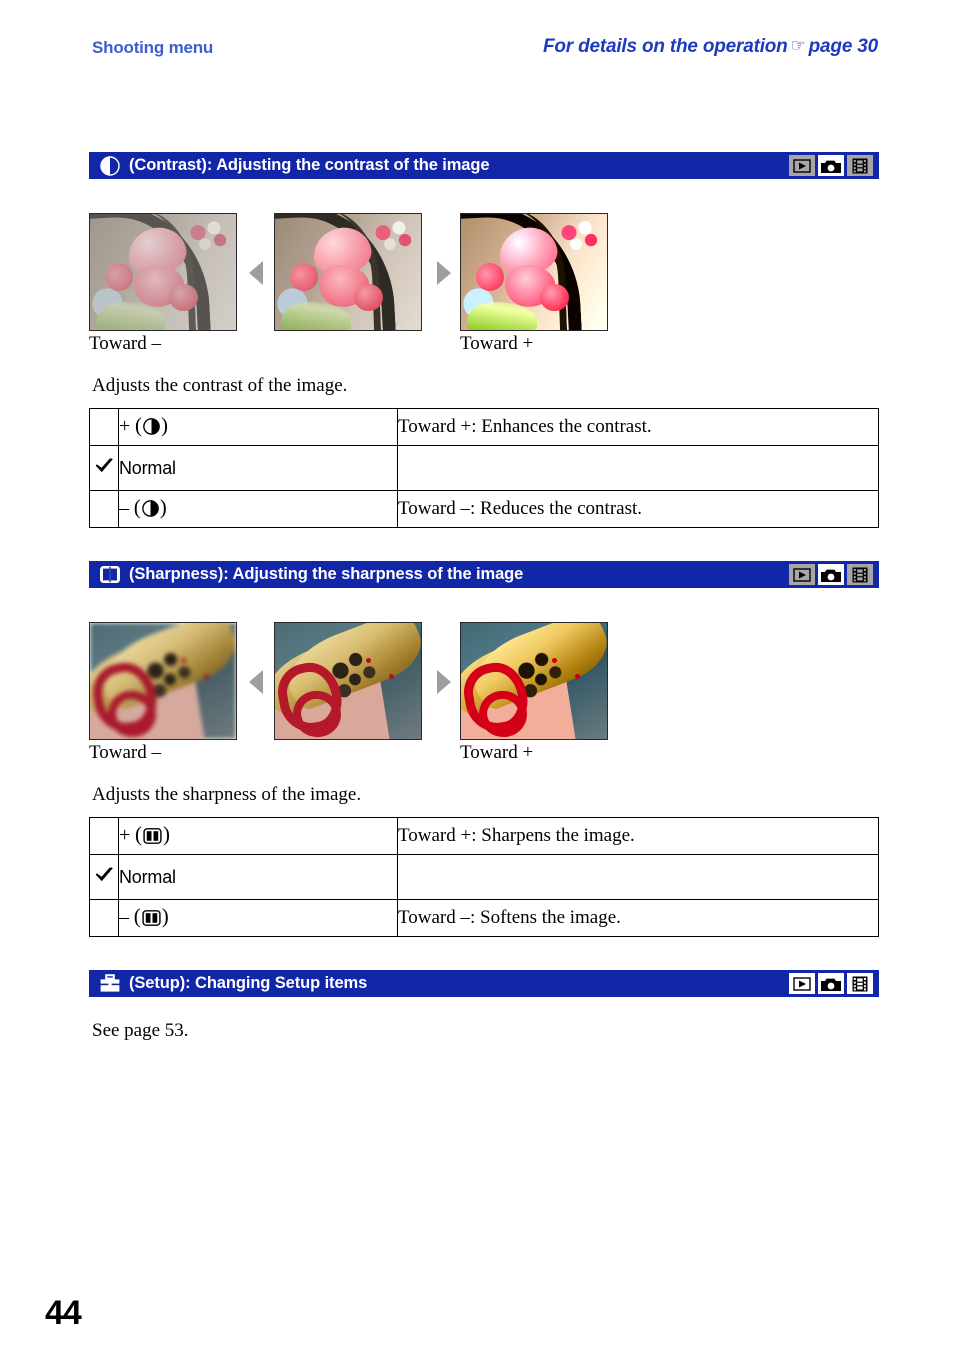 This screenshot has width=954, height=1357. I want to click on table-row: – () Toward –: Softens the image., so click(484, 918).